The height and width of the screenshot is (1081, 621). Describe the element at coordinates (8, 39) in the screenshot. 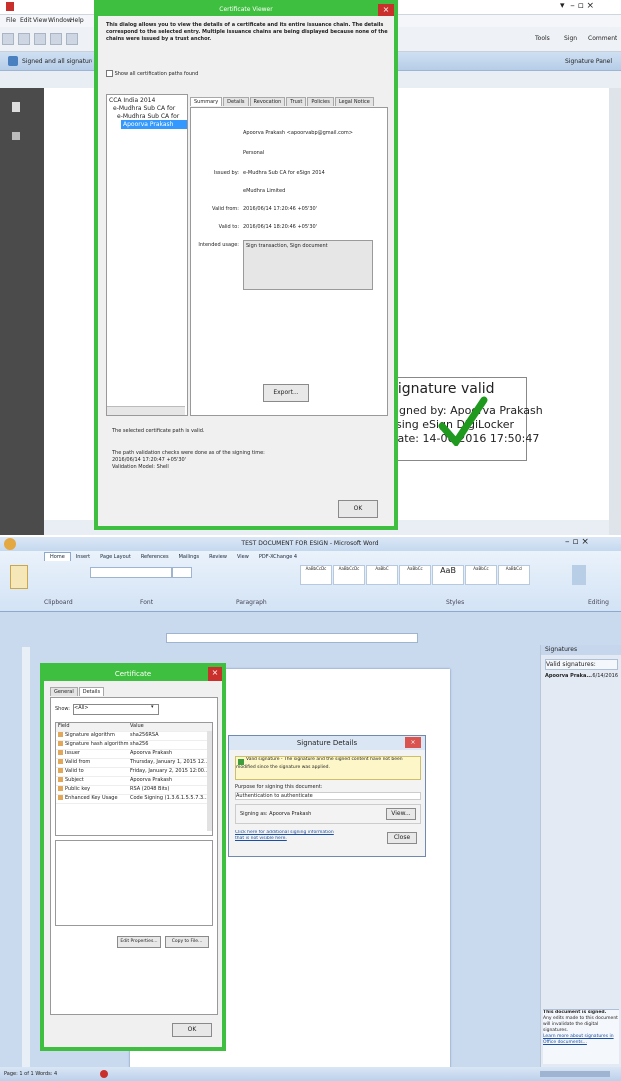

I see `create-icon` at that location.